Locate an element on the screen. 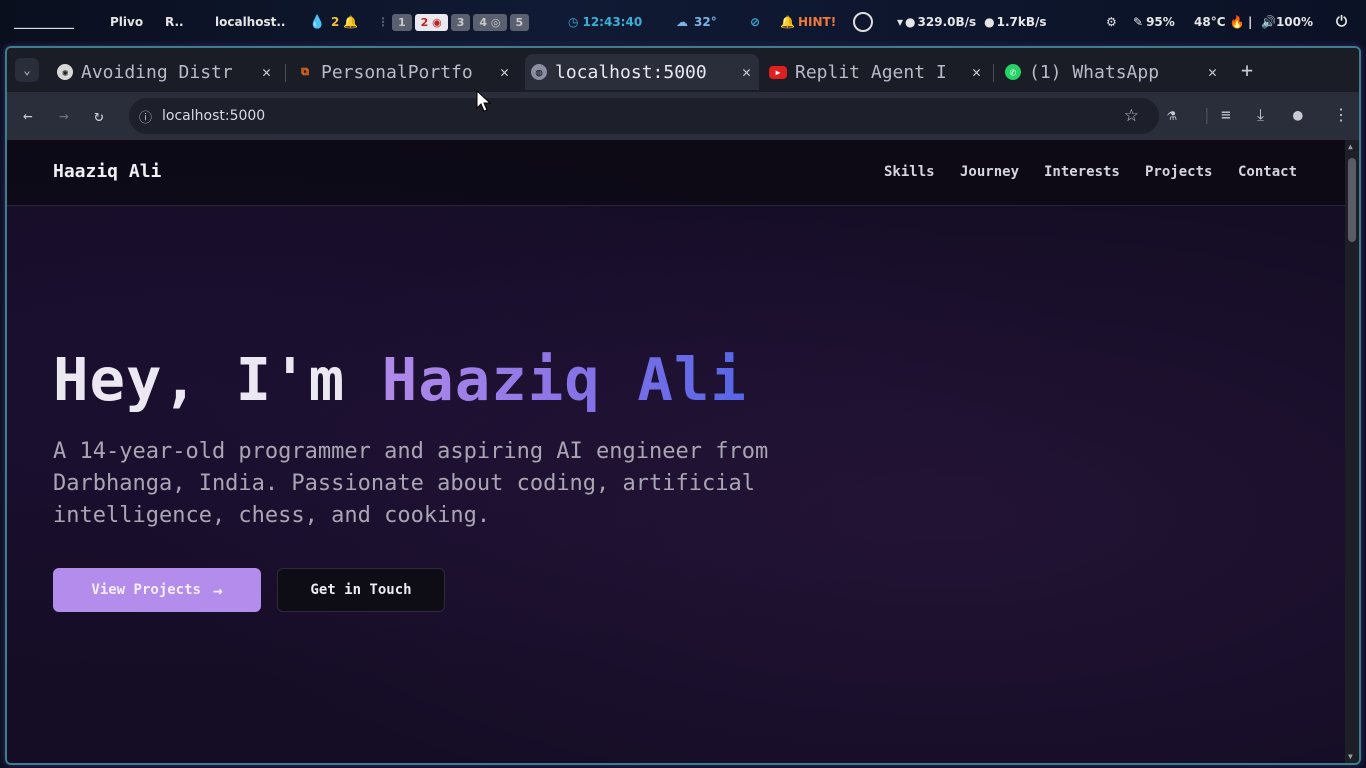 This screenshot has height=768, width=1366. nav-contact: Contact is located at coordinates (1267, 172).